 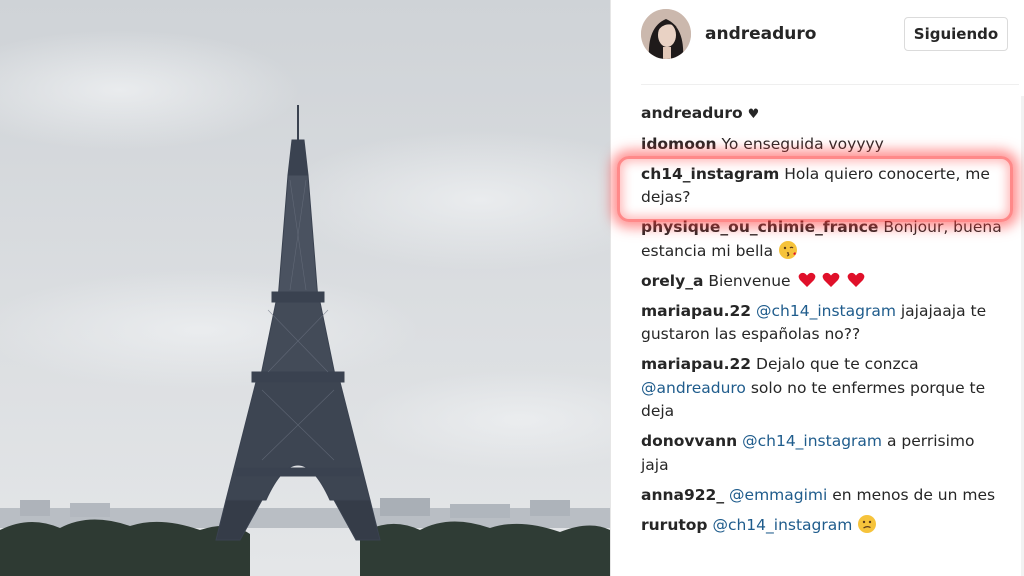 I want to click on comment-item: orely_a Bienvenue, so click(x=822, y=282).